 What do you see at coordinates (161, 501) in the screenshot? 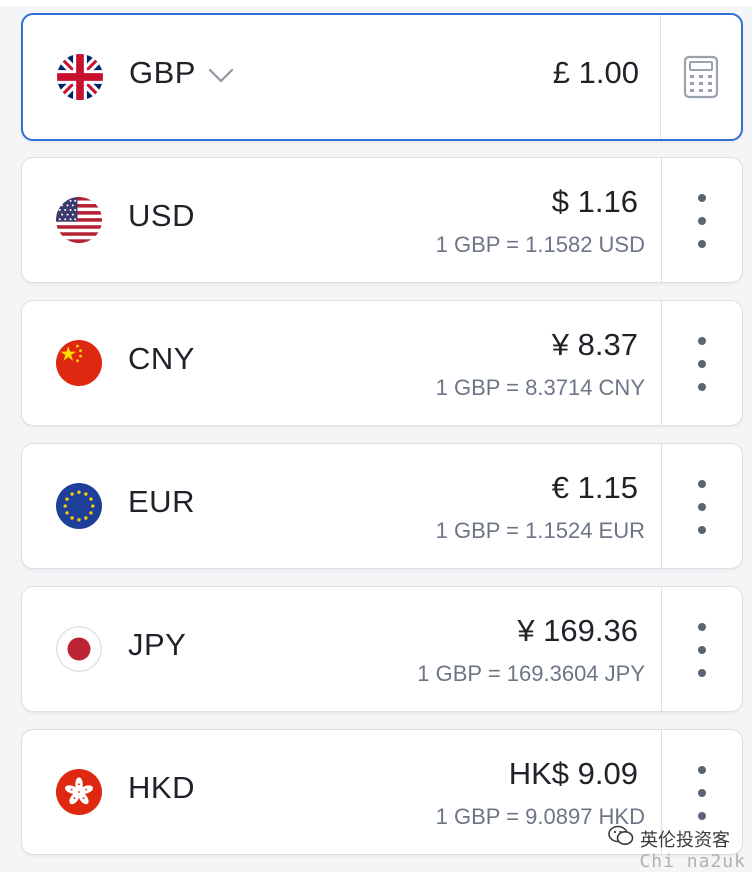
I see `currency-code: EUR` at bounding box center [161, 501].